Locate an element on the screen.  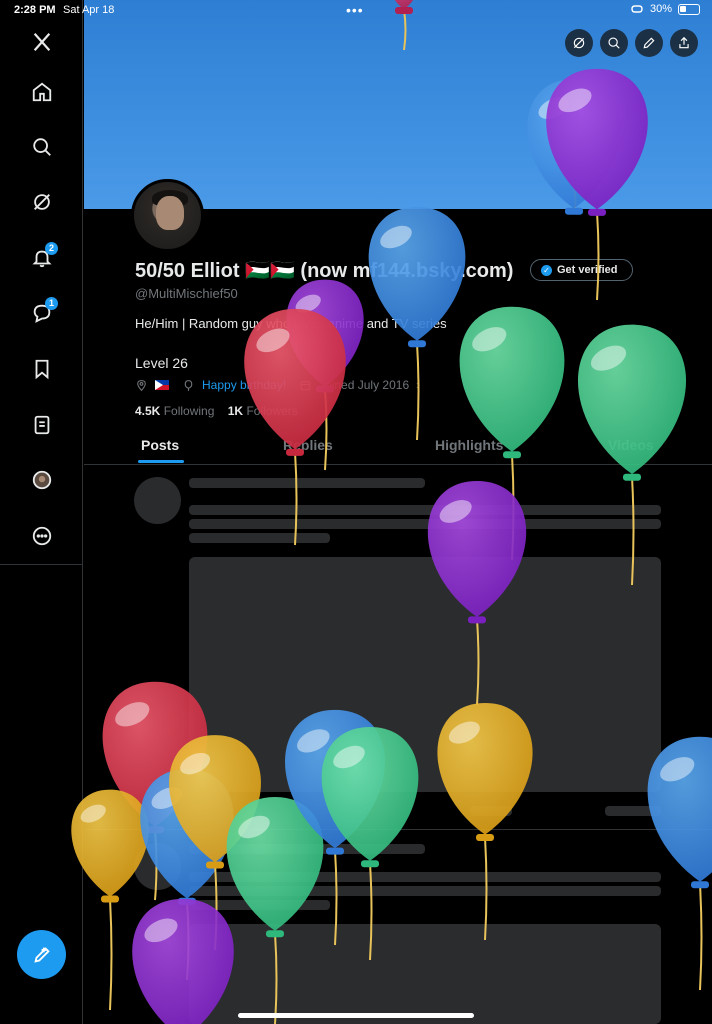
follow-stats: 4.5K Following 1K Followers is located at coordinates (216, 411).